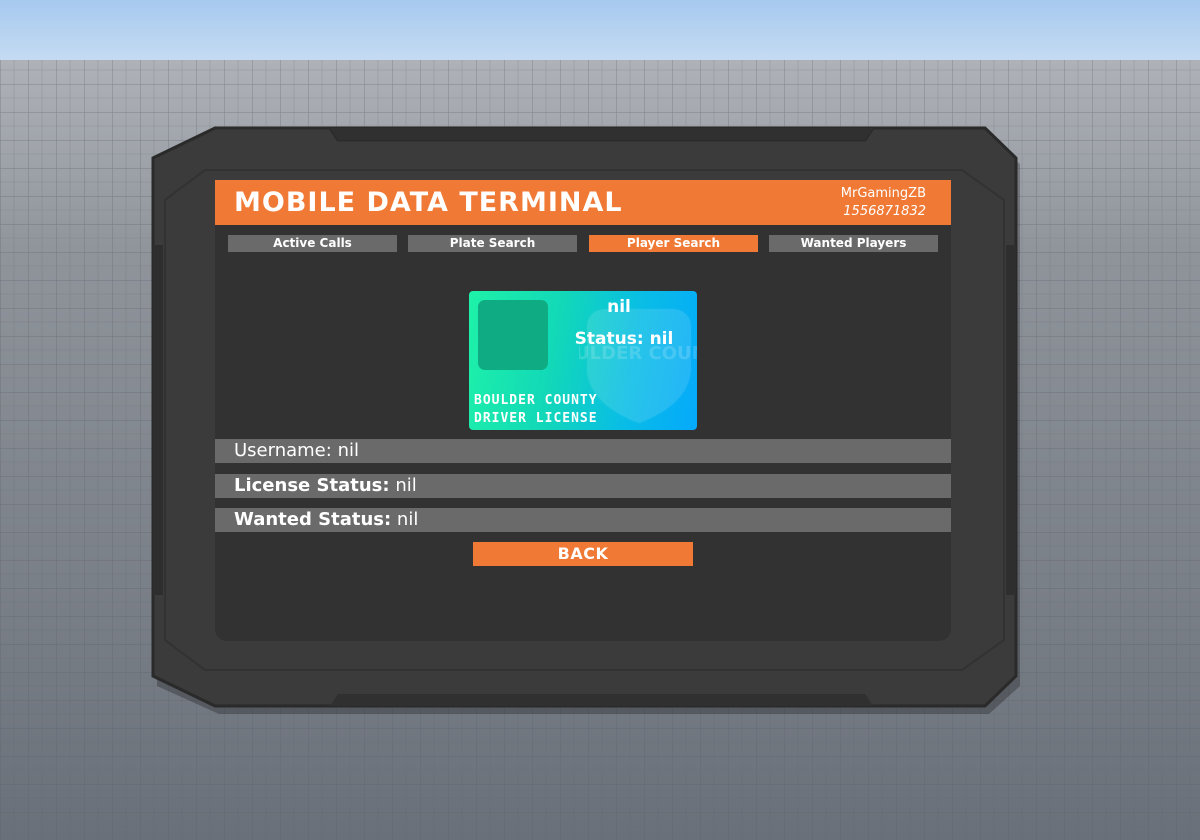 The image size is (1200, 840). What do you see at coordinates (428, 202) in the screenshot?
I see `terminal-title: MOBILE DATA TERMINAL` at bounding box center [428, 202].